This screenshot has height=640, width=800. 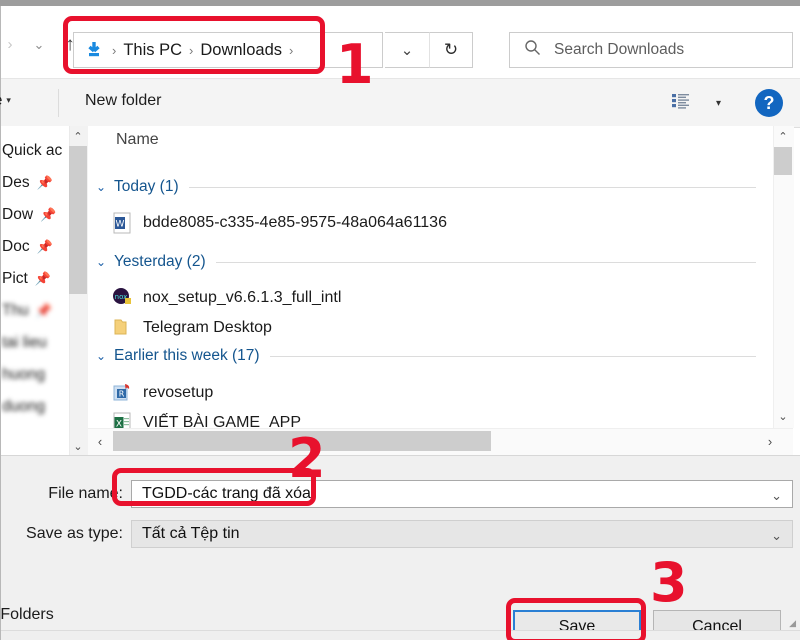 I want to click on sidebar-item-blurred-3: huong, so click(x=23, y=375).